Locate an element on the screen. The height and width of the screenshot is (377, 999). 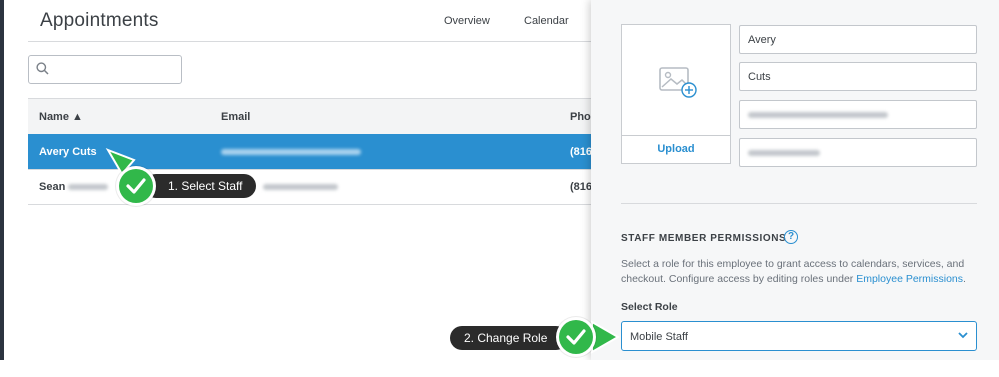
callout-step1: 1. Select Staff is located at coordinates (200, 186).